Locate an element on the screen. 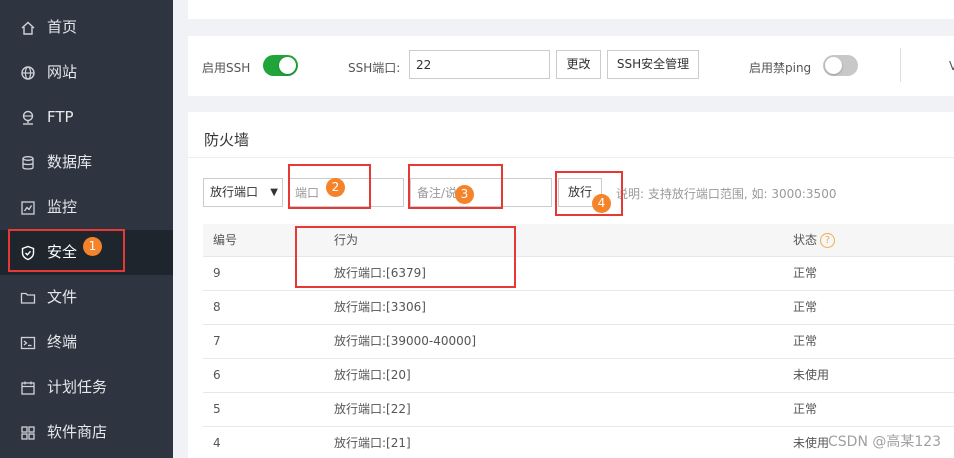  sidebar-item-label: 文件 is located at coordinates (62, 297).